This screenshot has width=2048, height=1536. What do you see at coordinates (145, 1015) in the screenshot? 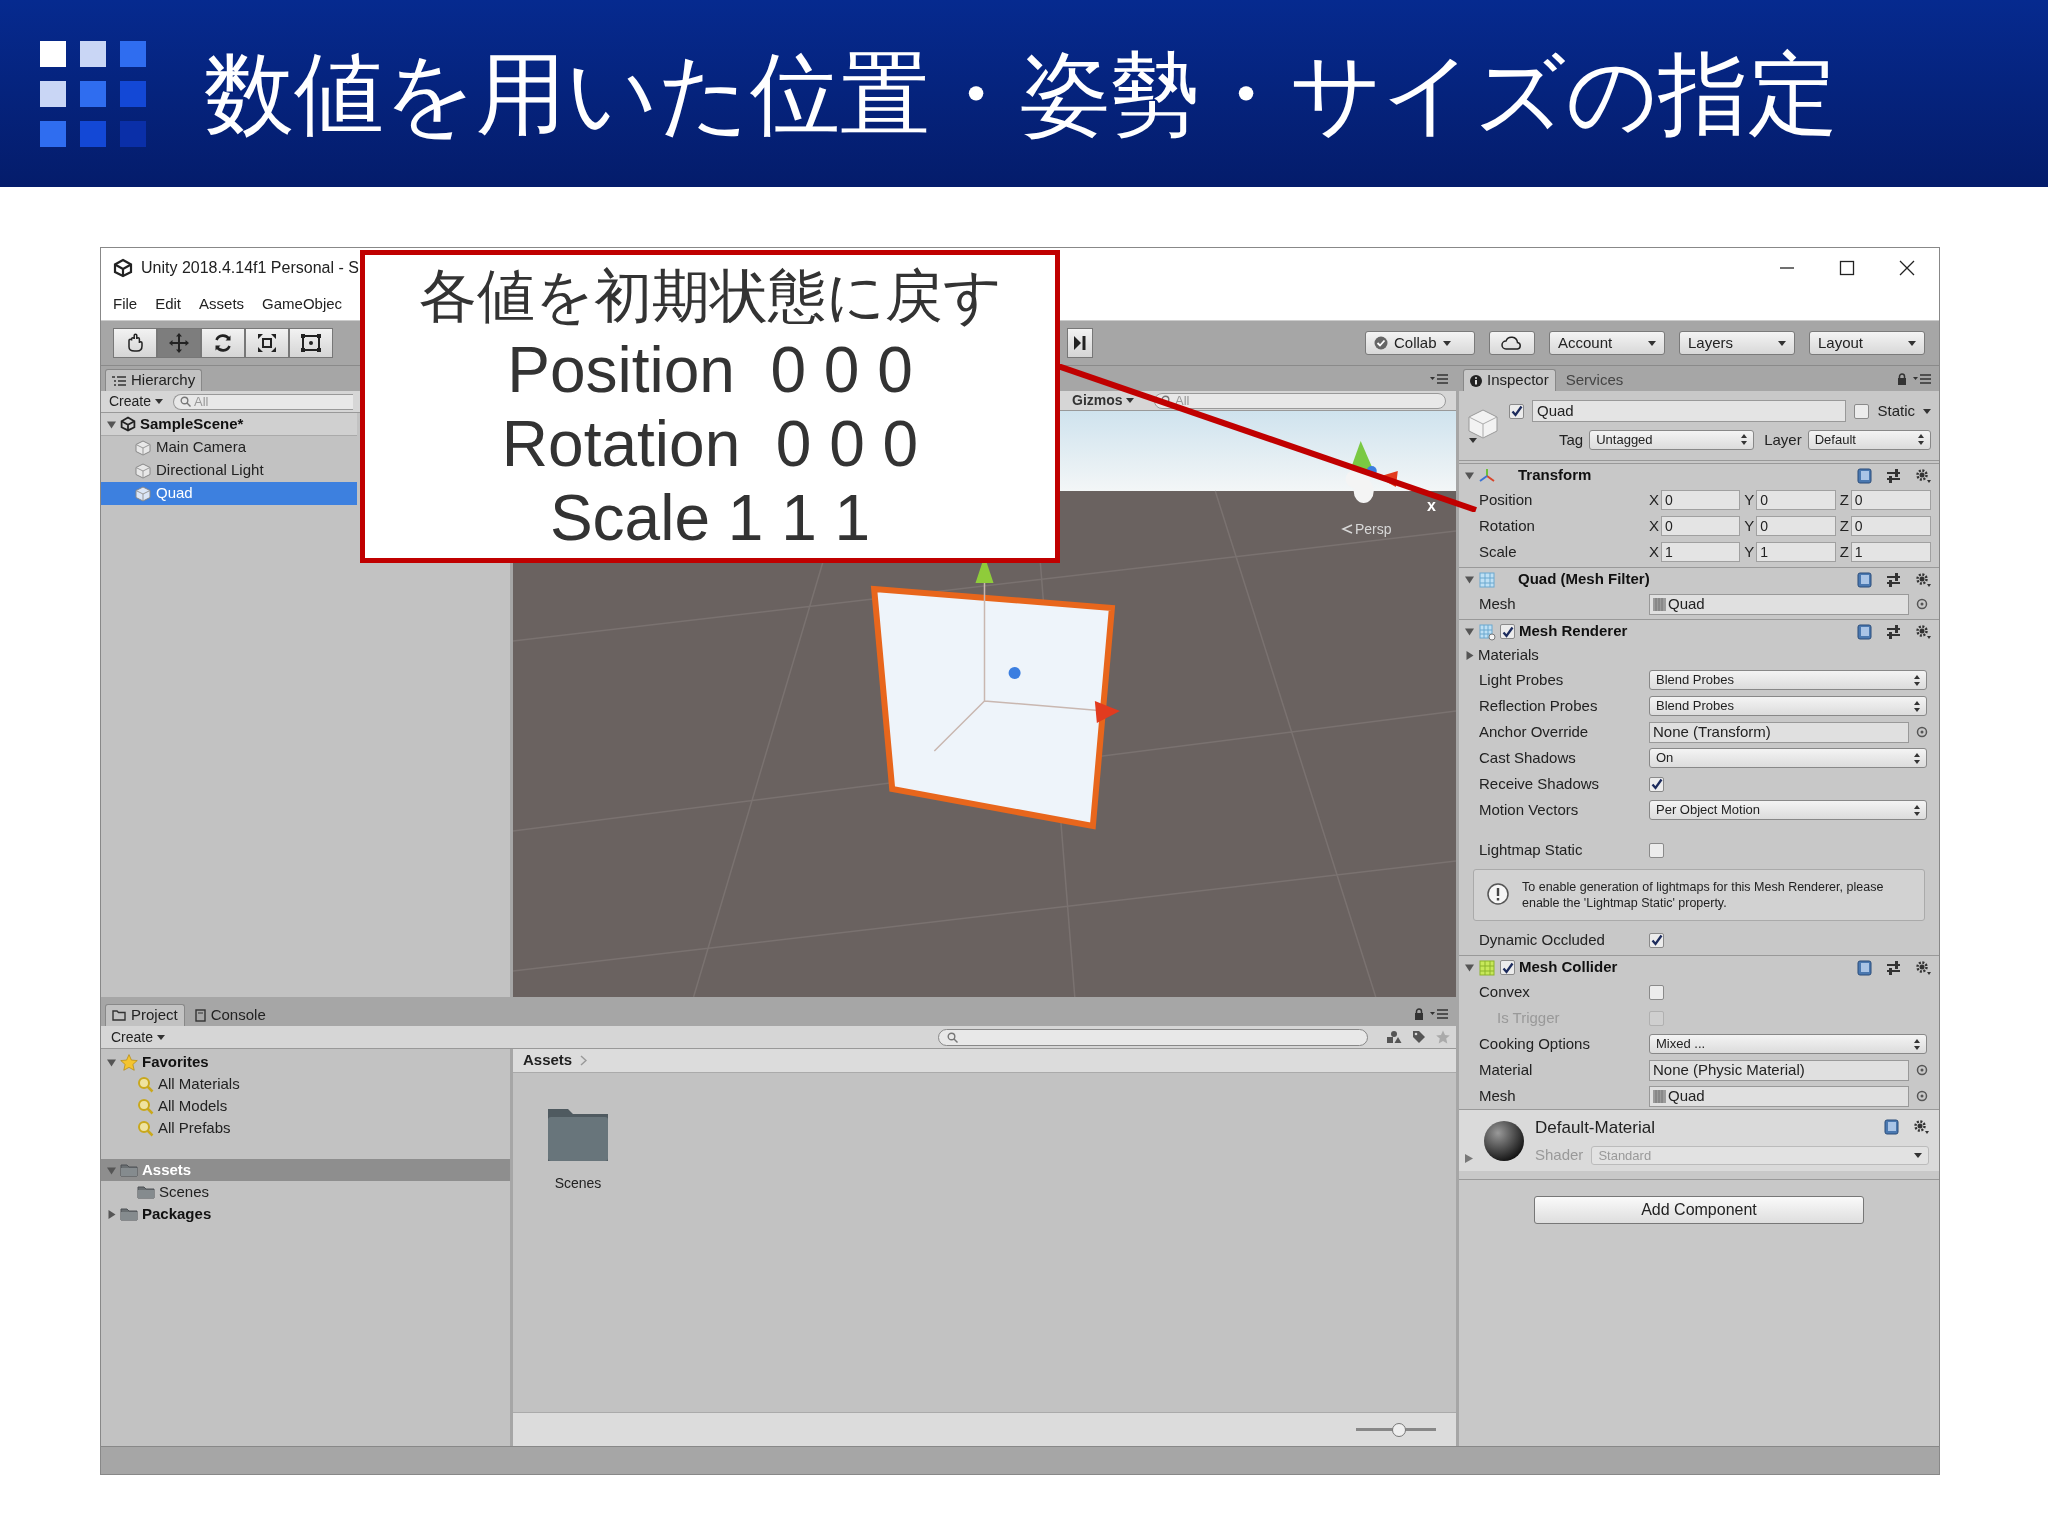
I see `panel-tab: Project` at bounding box center [145, 1015].